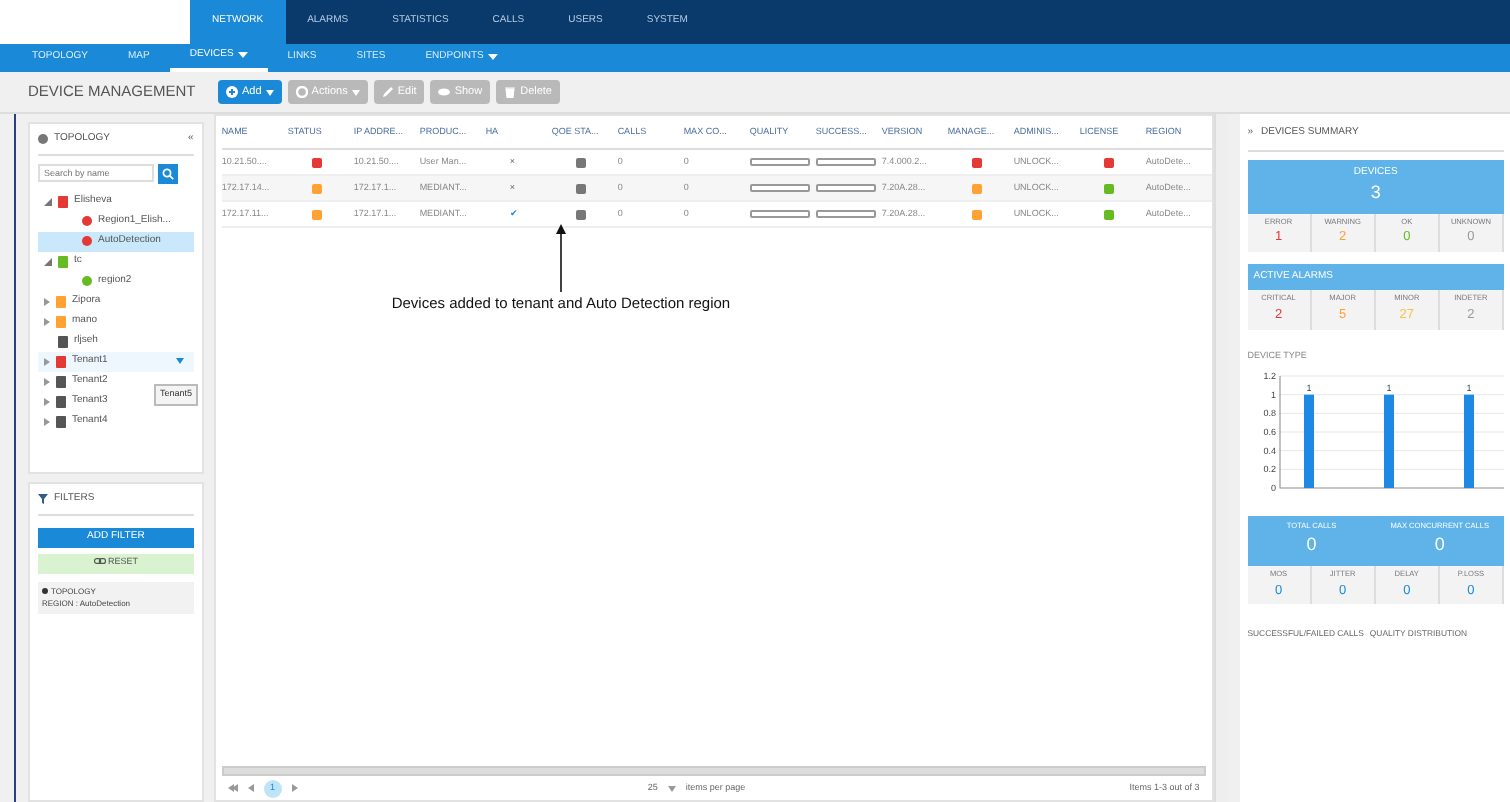 The image size is (1510, 802). Describe the element at coordinates (713, 771) in the screenshot. I see `horizontal-scrollbar` at that location.